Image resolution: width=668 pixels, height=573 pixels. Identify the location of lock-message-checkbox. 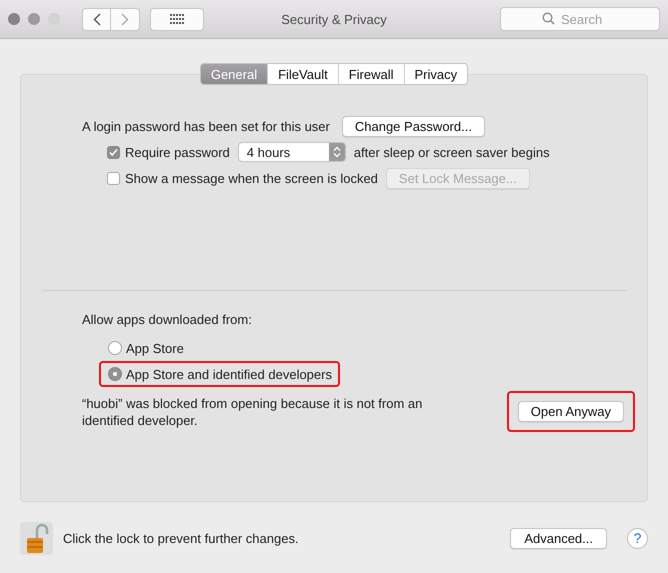
(113, 178).